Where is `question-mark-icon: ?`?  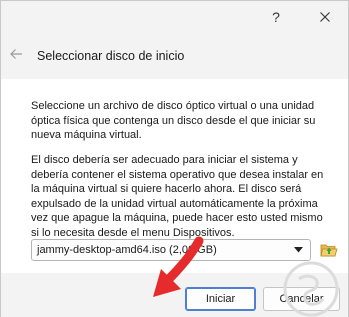
question-mark-icon: ? is located at coordinates (276, 17).